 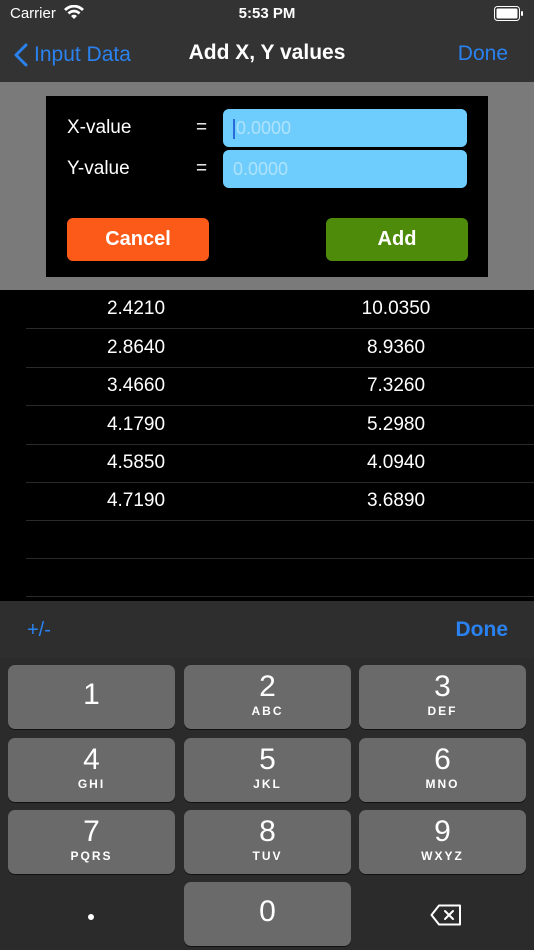 What do you see at coordinates (91, 784) in the screenshot?
I see `key-letters: GHI` at bounding box center [91, 784].